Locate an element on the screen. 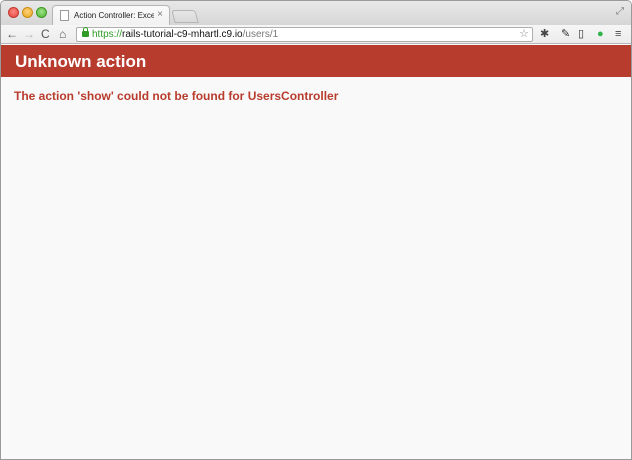  url-host: rails-tutorial-c9-mhartl.c9.io is located at coordinates (182, 34).